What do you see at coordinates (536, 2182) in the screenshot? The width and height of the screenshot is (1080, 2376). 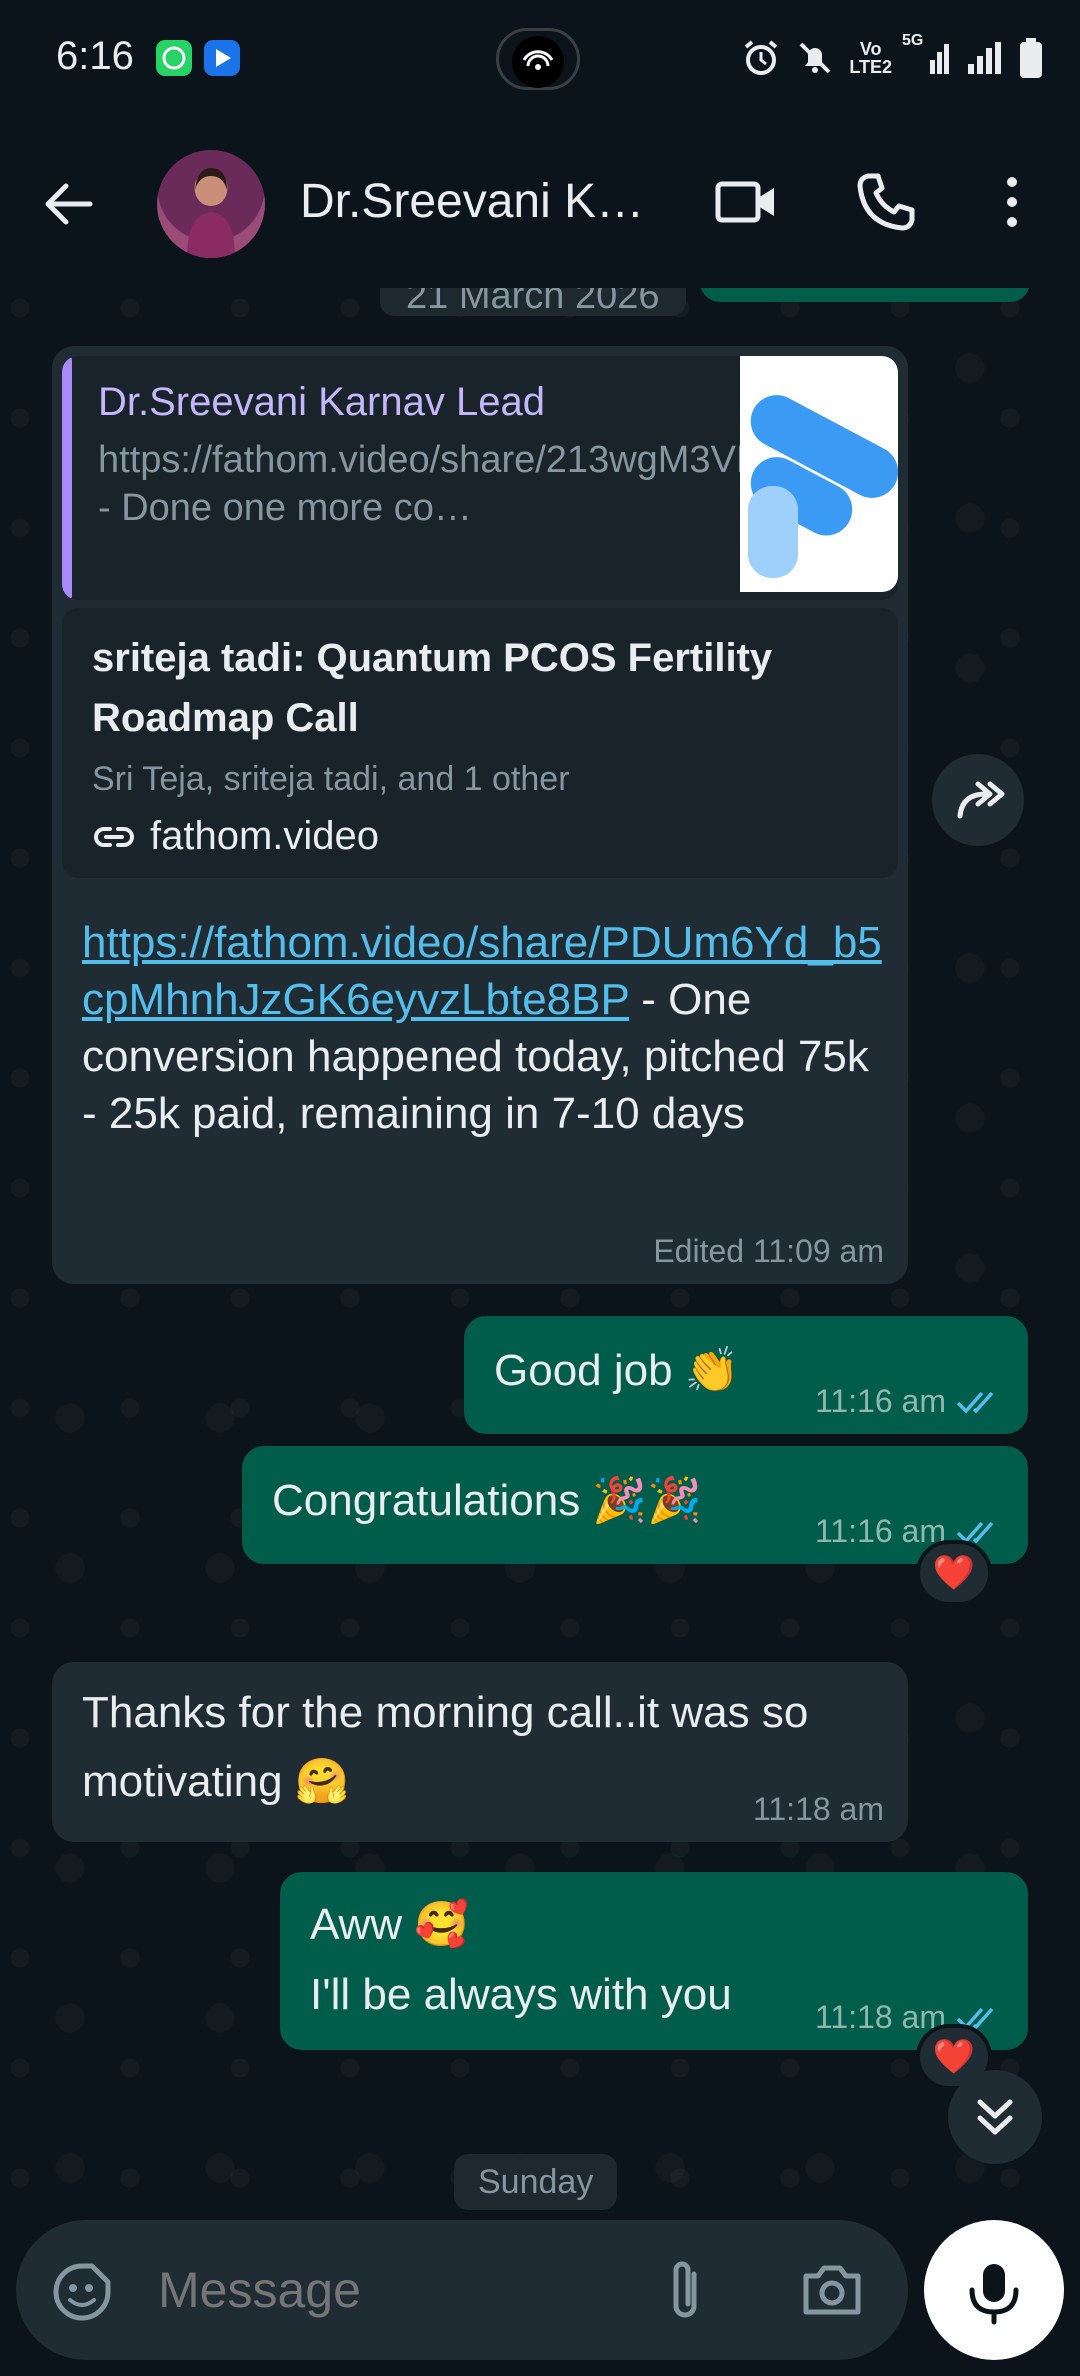 I see `date-chip-sunday: Sunday` at bounding box center [536, 2182].